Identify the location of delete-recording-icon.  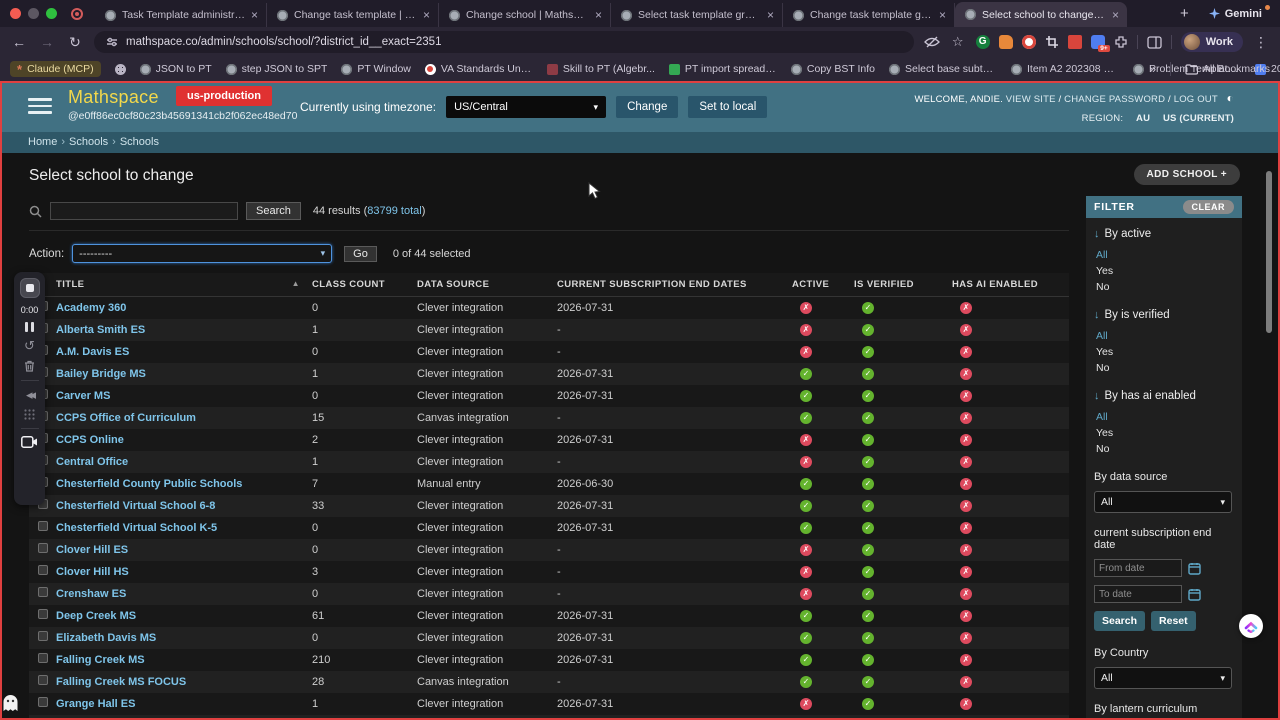
(29, 366).